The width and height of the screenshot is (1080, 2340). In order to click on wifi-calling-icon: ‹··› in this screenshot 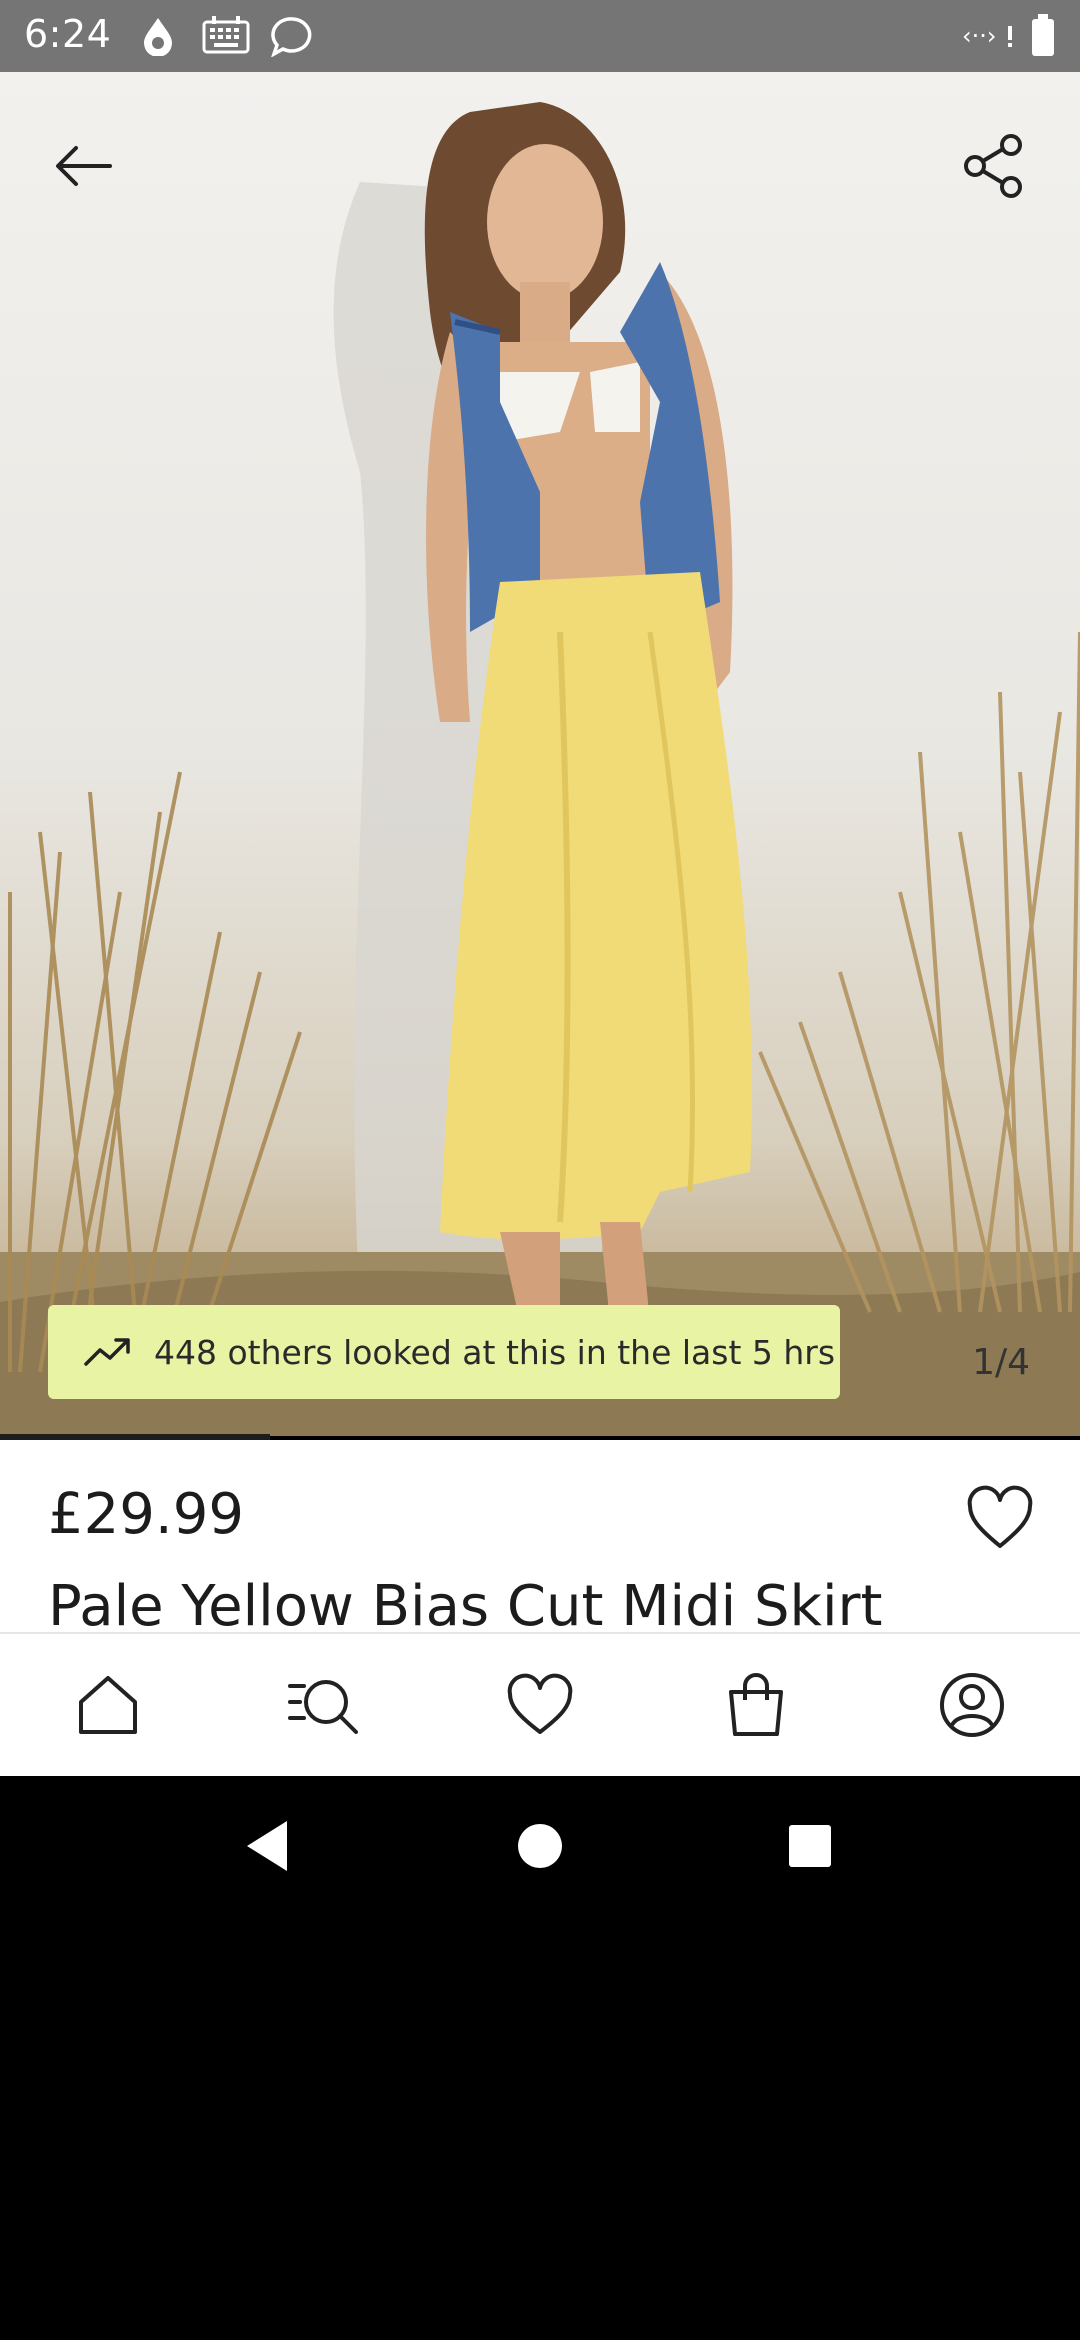, I will do `click(988, 36)`.